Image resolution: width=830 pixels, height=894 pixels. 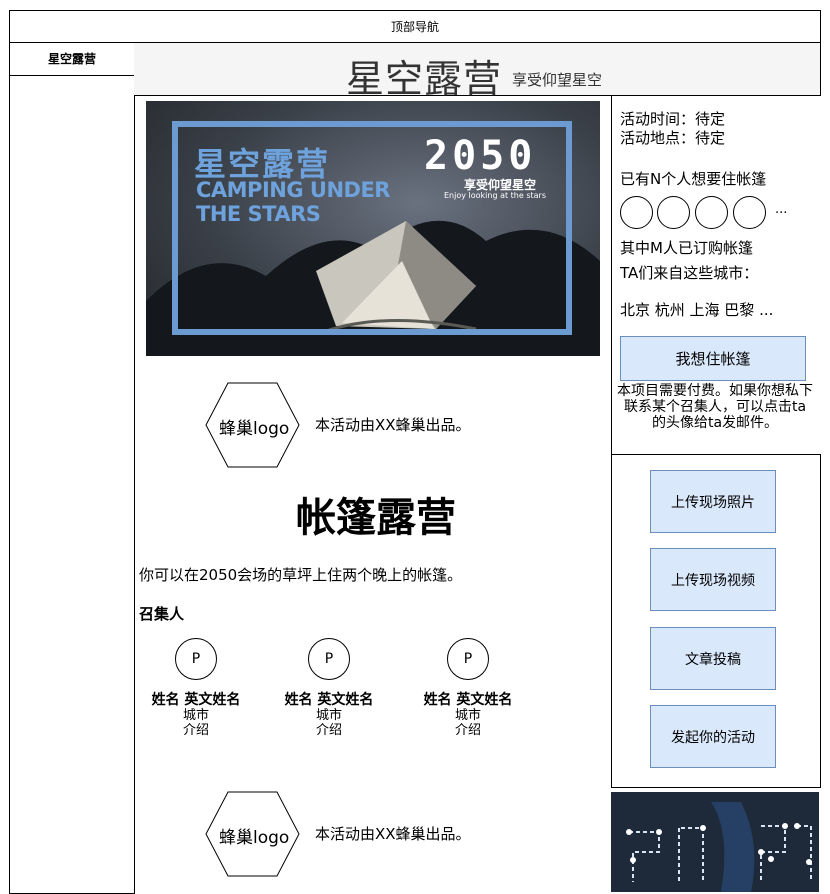 I want to click on payment-note: 本项目需要付费。如果你想私下联系某个召集人，可以点击ta的头像给ta发邮件。, so click(x=715, y=407).